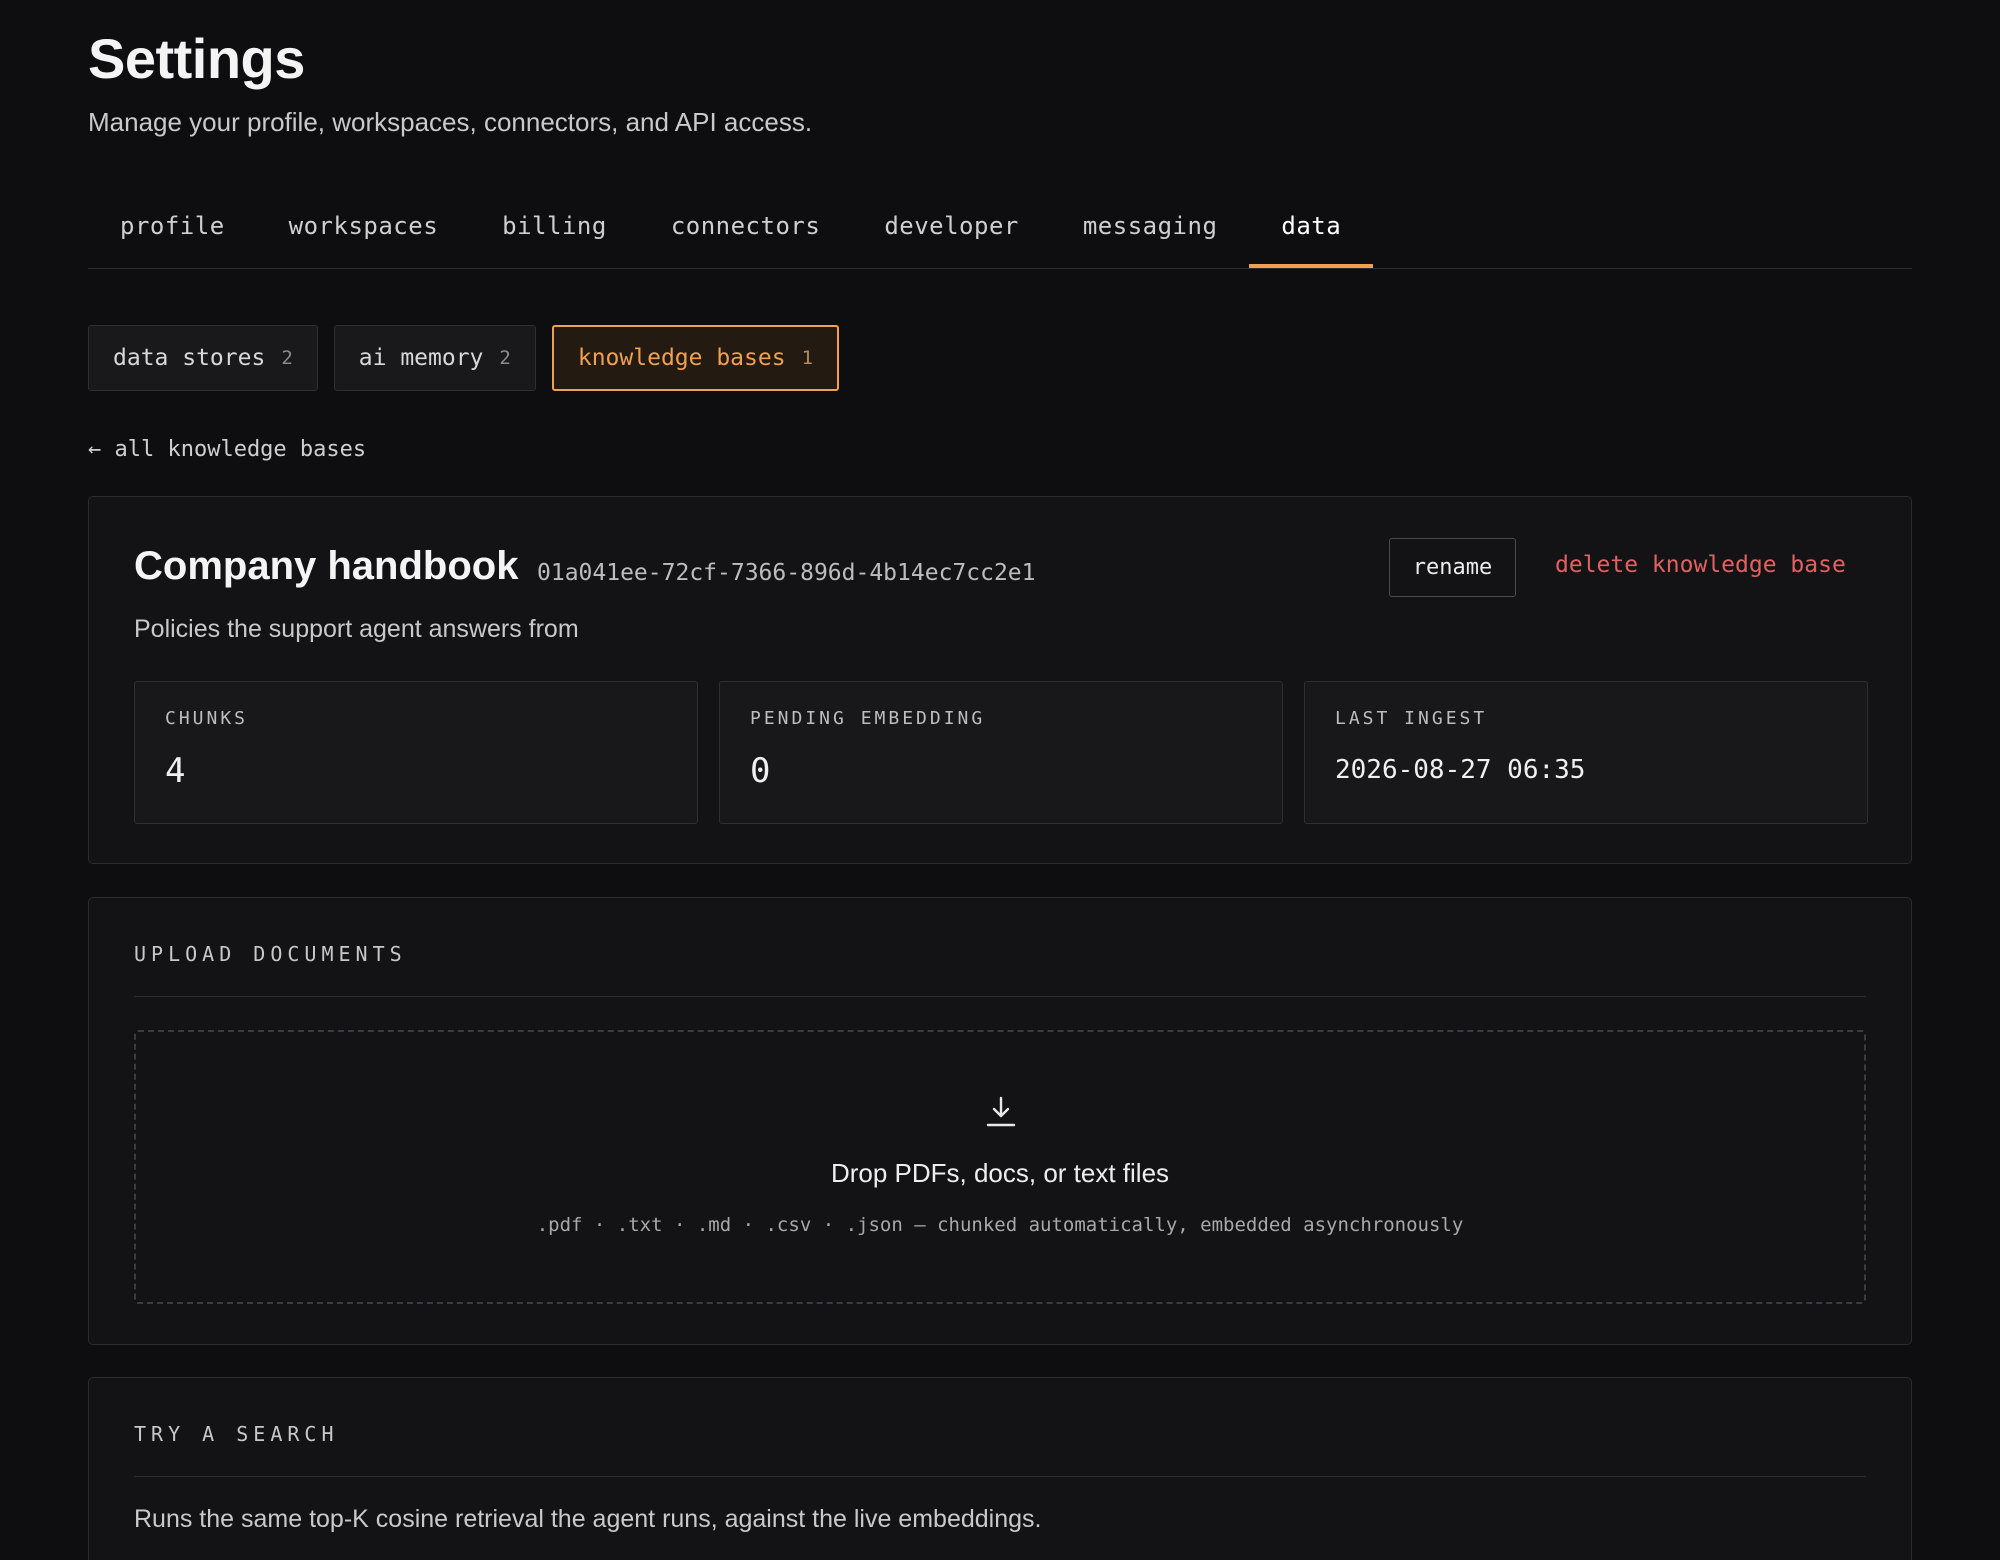  What do you see at coordinates (1460, 770) in the screenshot?
I see `stat-value: 2026-08-27 06:35` at bounding box center [1460, 770].